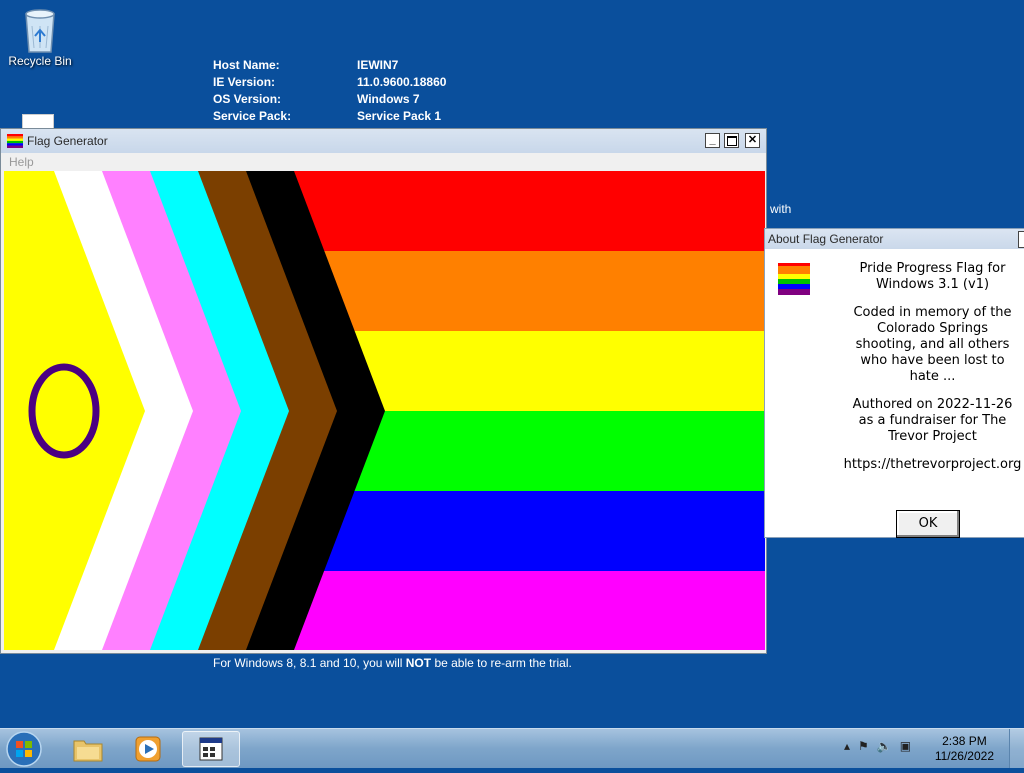 The image size is (1024, 773). I want to click on network-icon: ▣, so click(905, 746).